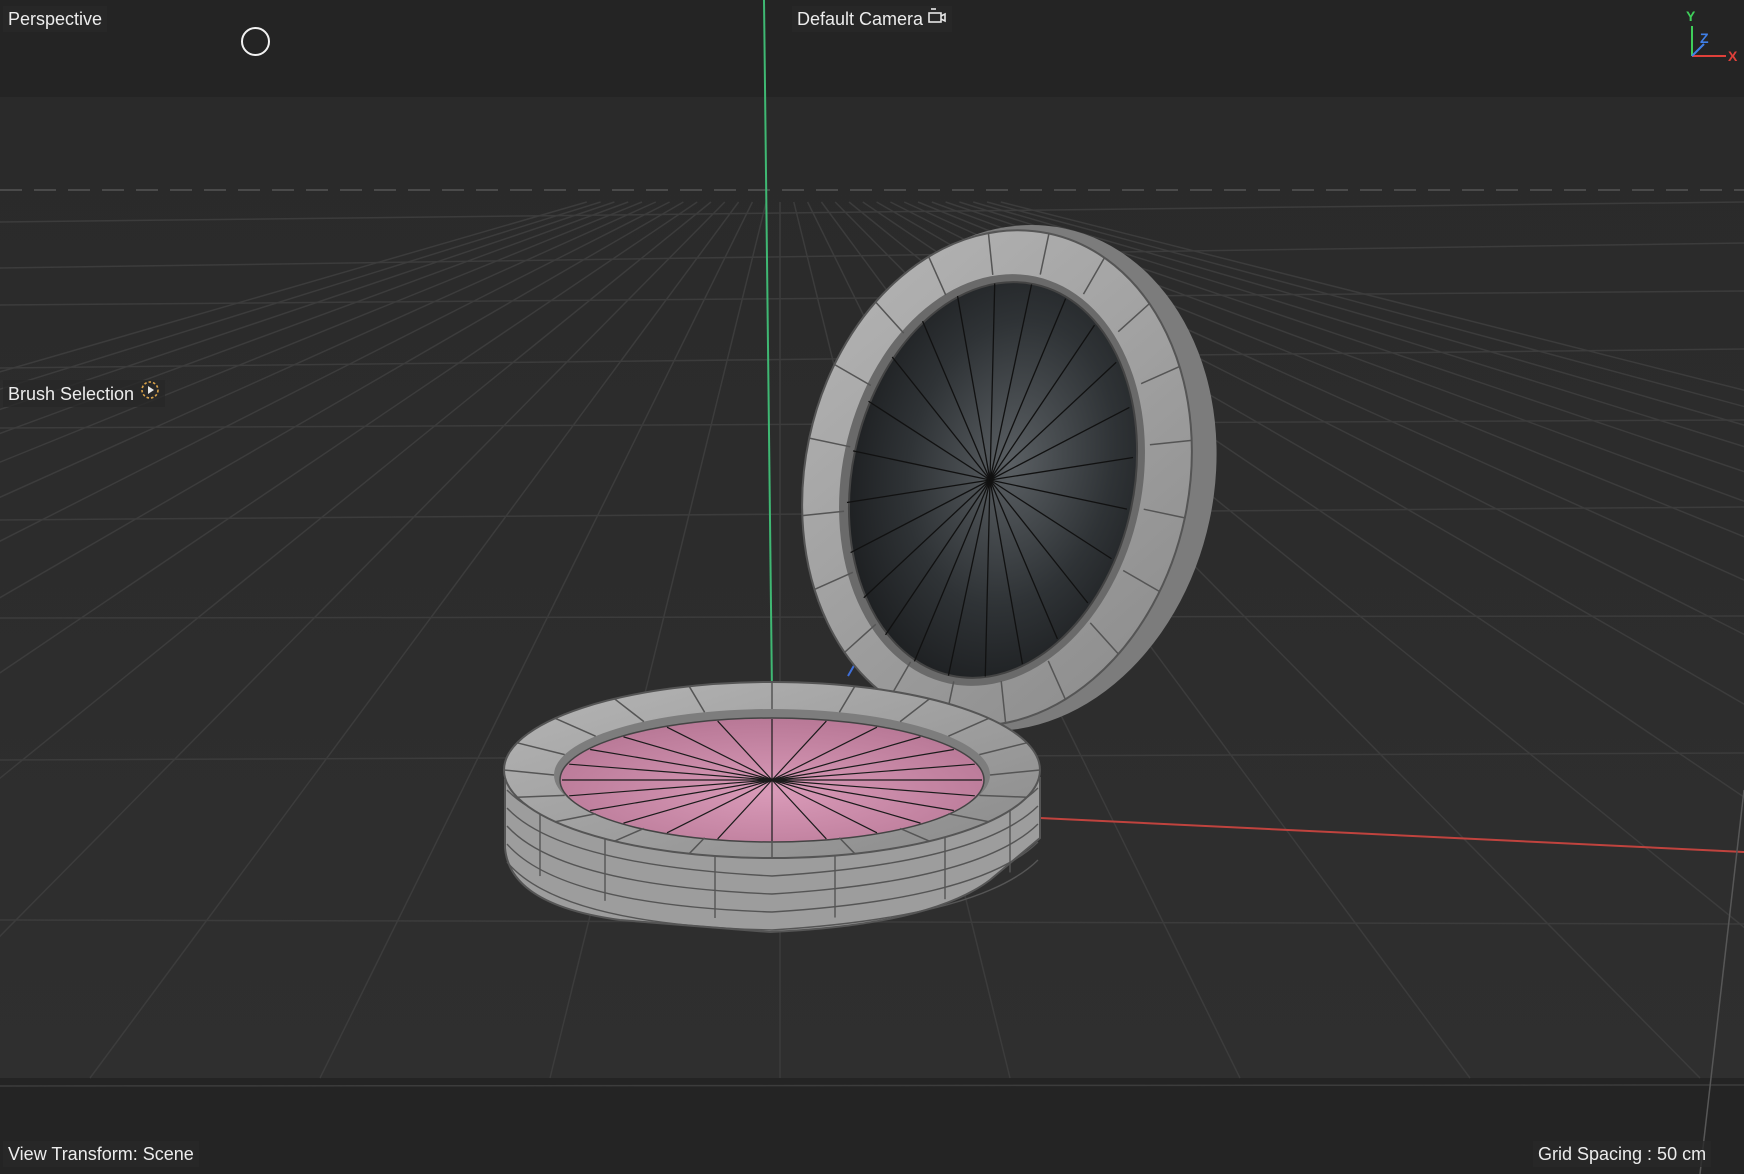 This screenshot has width=1744, height=1174. Describe the element at coordinates (1691, 16) in the screenshot. I see `axis-y-label: Y` at that location.